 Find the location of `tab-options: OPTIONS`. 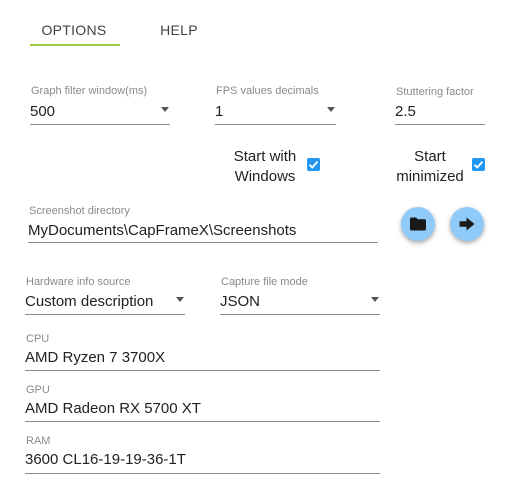

tab-options: OPTIONS is located at coordinates (74, 30).